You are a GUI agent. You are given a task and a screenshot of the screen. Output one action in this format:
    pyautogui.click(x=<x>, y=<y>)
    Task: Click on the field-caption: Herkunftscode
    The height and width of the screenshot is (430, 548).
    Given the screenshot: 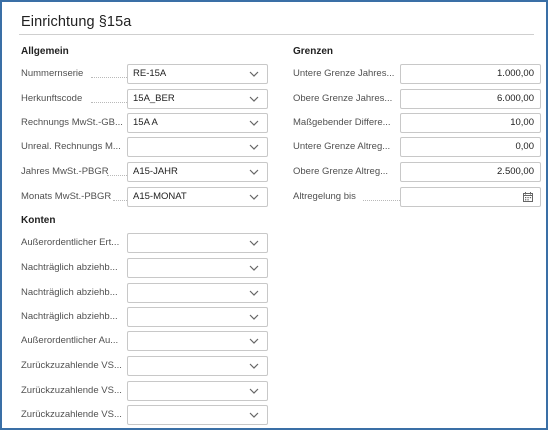 What is the action you would take?
    pyautogui.click(x=52, y=98)
    